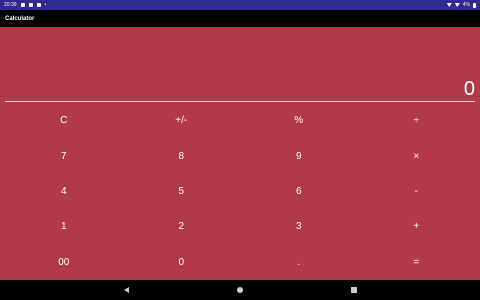  Describe the element at coordinates (474, 5) in the screenshot. I see `battery-icon` at that location.